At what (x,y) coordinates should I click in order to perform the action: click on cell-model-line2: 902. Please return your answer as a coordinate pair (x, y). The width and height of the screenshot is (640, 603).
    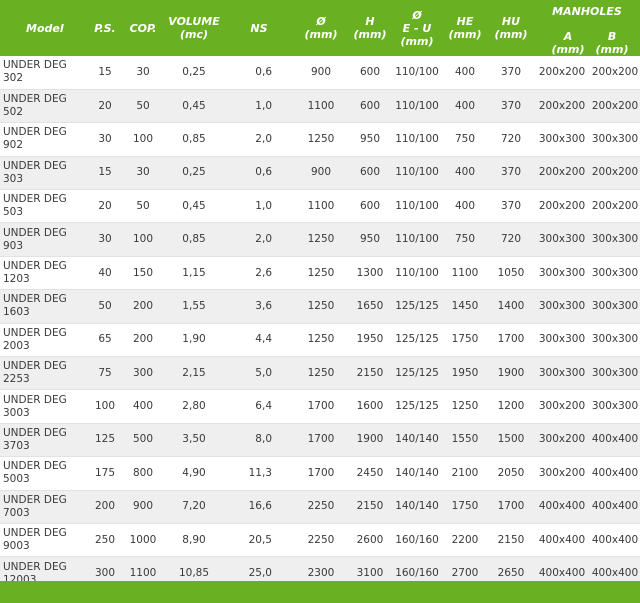
    Looking at the image, I should click on (13, 145).